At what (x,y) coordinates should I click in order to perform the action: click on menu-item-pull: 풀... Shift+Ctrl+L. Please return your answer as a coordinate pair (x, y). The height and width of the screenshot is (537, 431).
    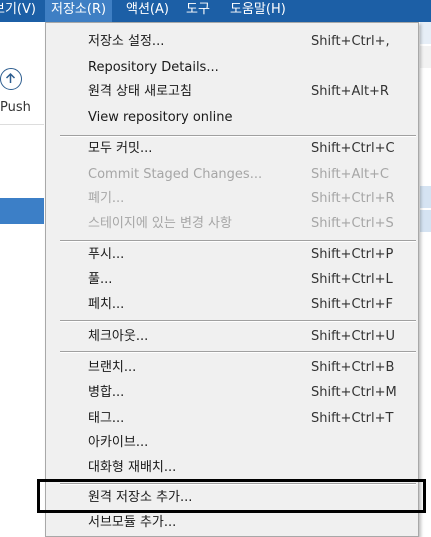
    Looking at the image, I should click on (232, 280).